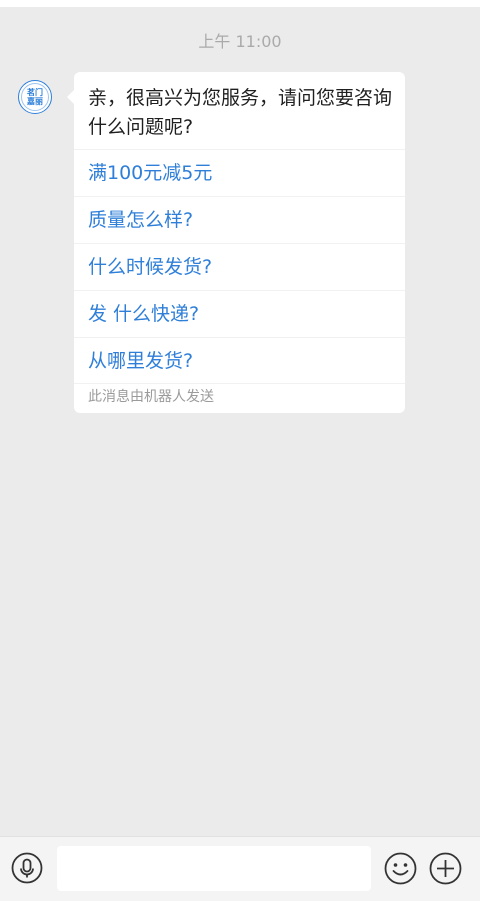  Describe the element at coordinates (400, 868) in the screenshot. I see `smiley-icon` at that location.